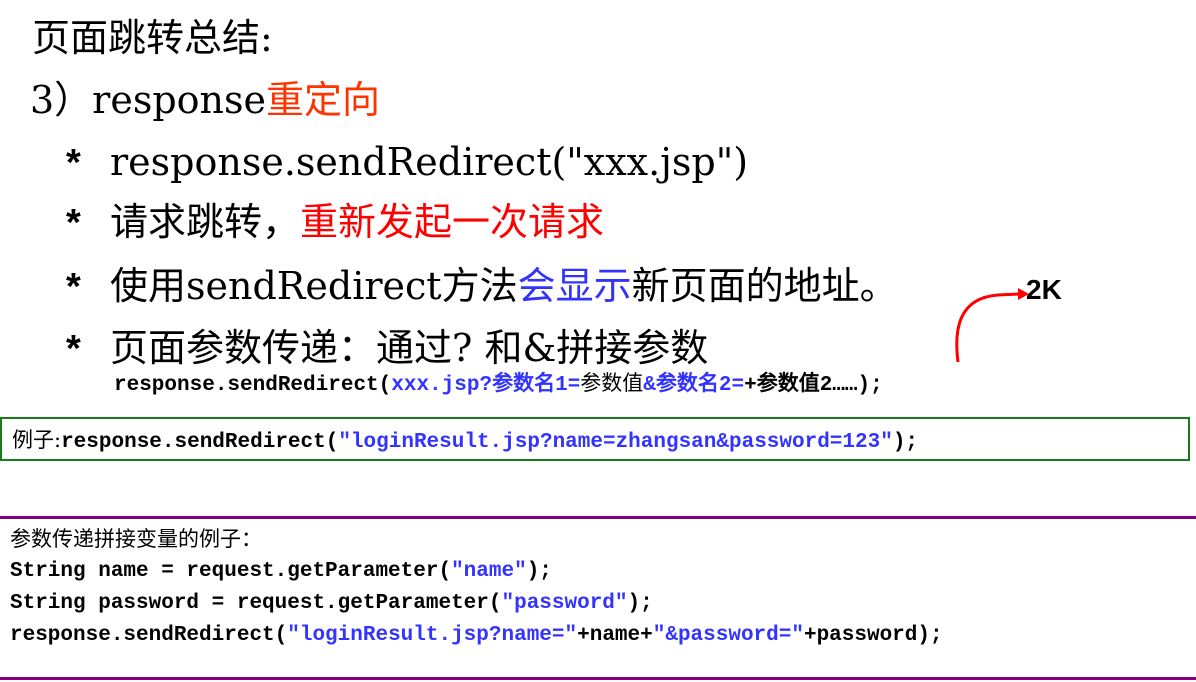 Image resolution: width=1196 pixels, height=682 pixels. I want to click on code-string: "loginResult.jsp?name=", so click(432, 635).